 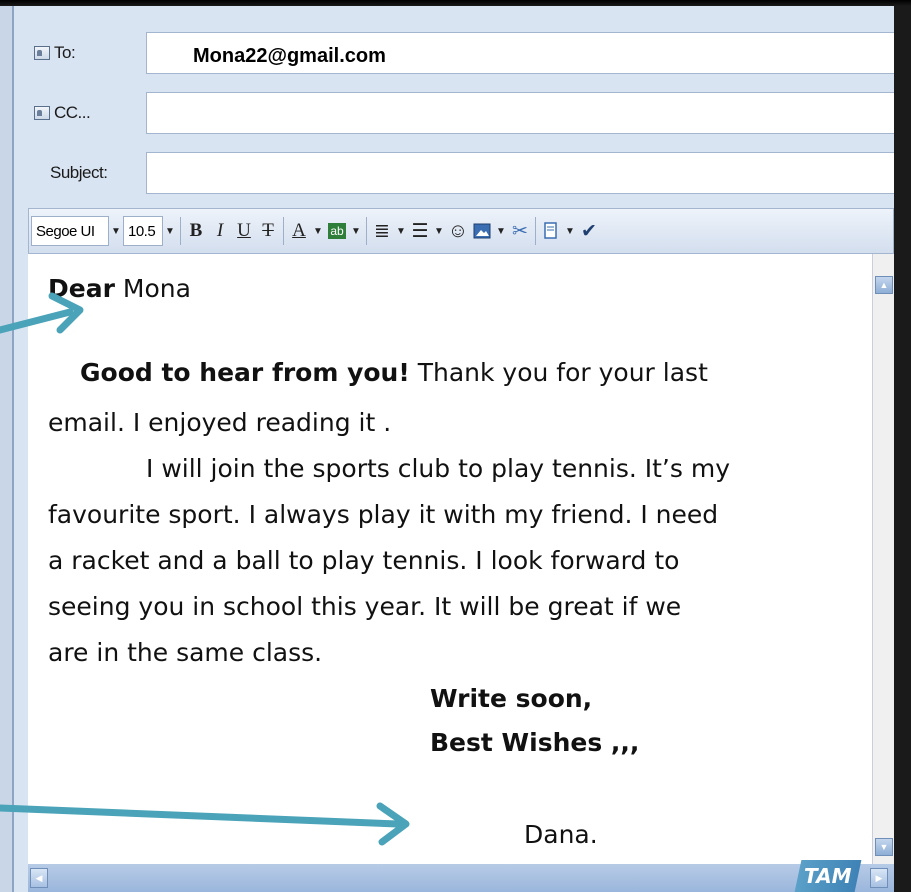 What do you see at coordinates (420, 231) in the screenshot?
I see `list-icon: ☰` at bounding box center [420, 231].